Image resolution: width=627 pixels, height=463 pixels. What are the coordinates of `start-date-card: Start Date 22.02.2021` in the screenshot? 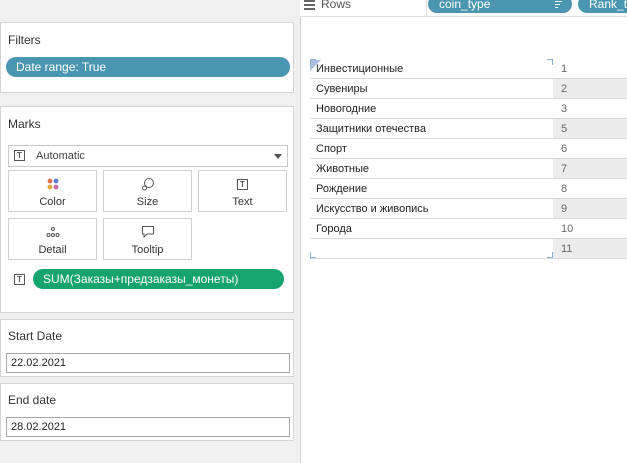 It's located at (147, 348).